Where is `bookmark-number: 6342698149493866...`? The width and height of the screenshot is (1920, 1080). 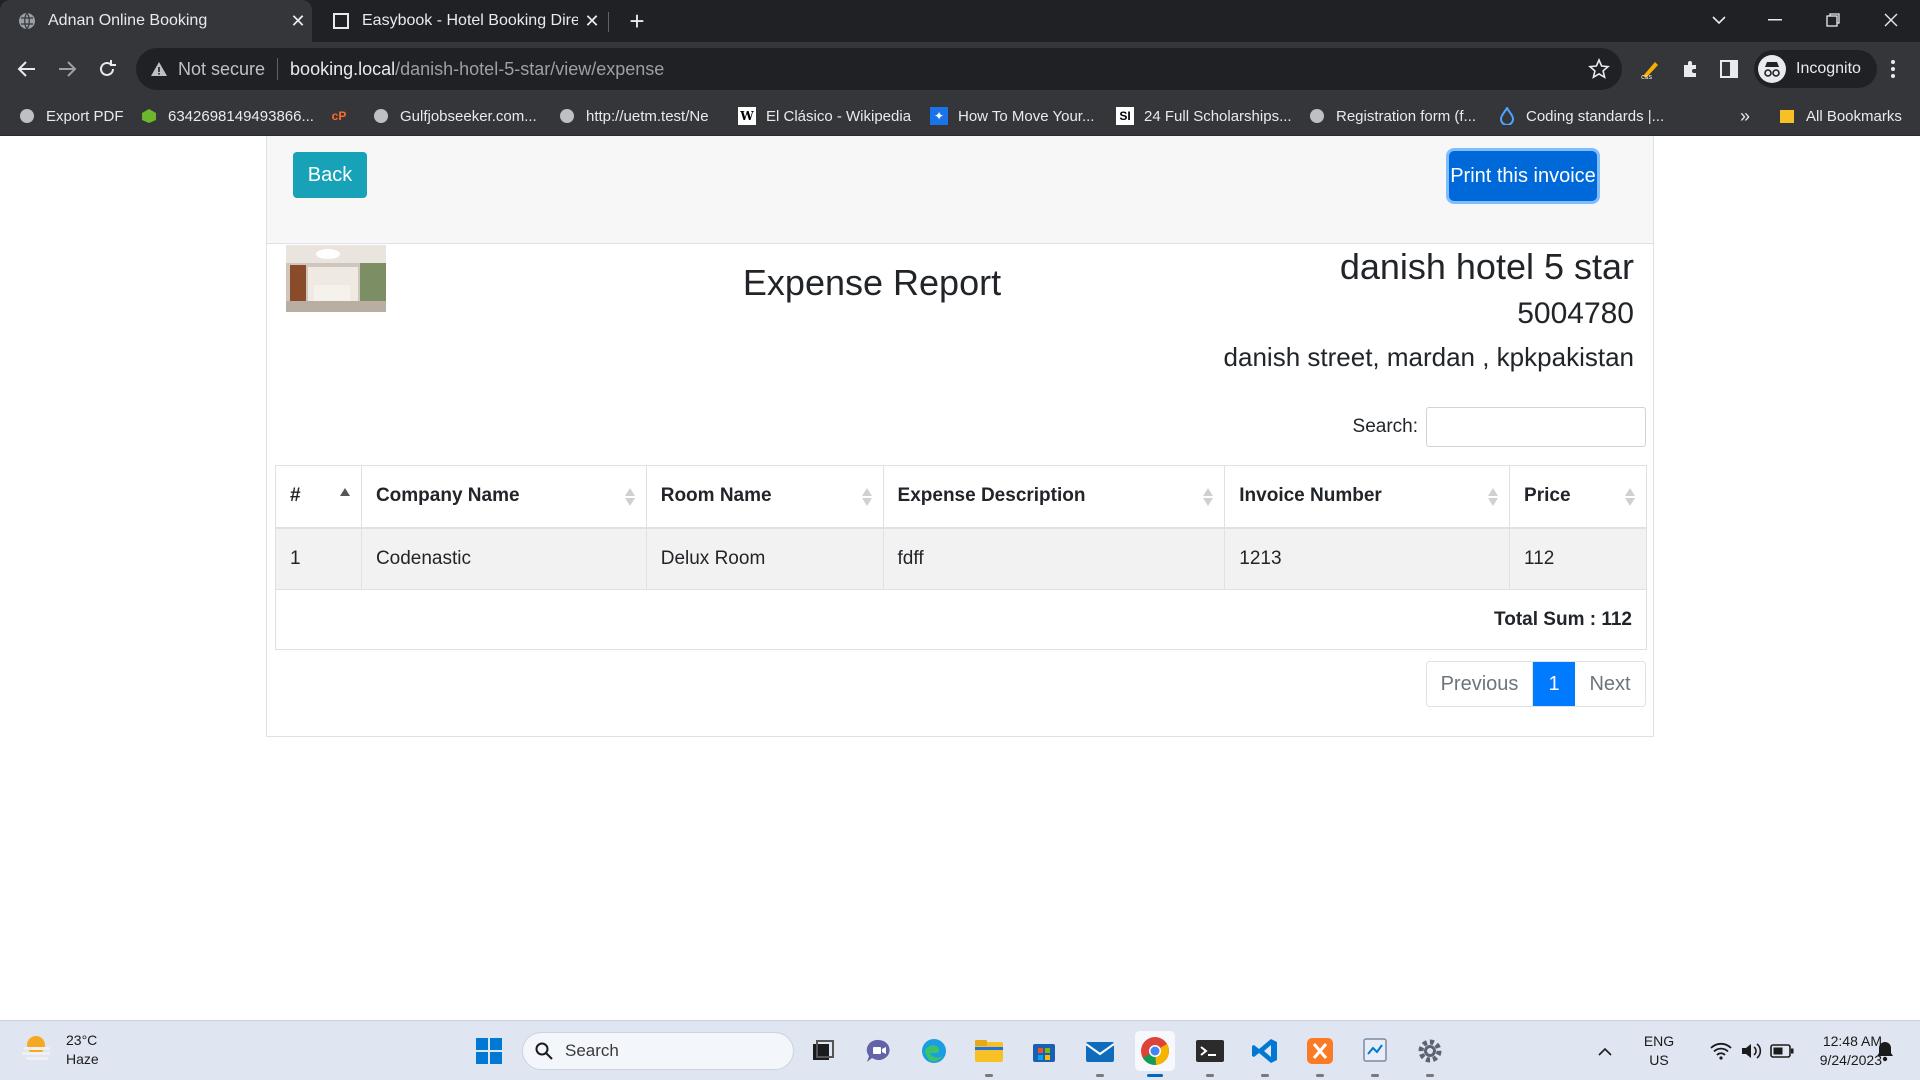
bookmark-number: 6342698149493866... is located at coordinates (227, 116).